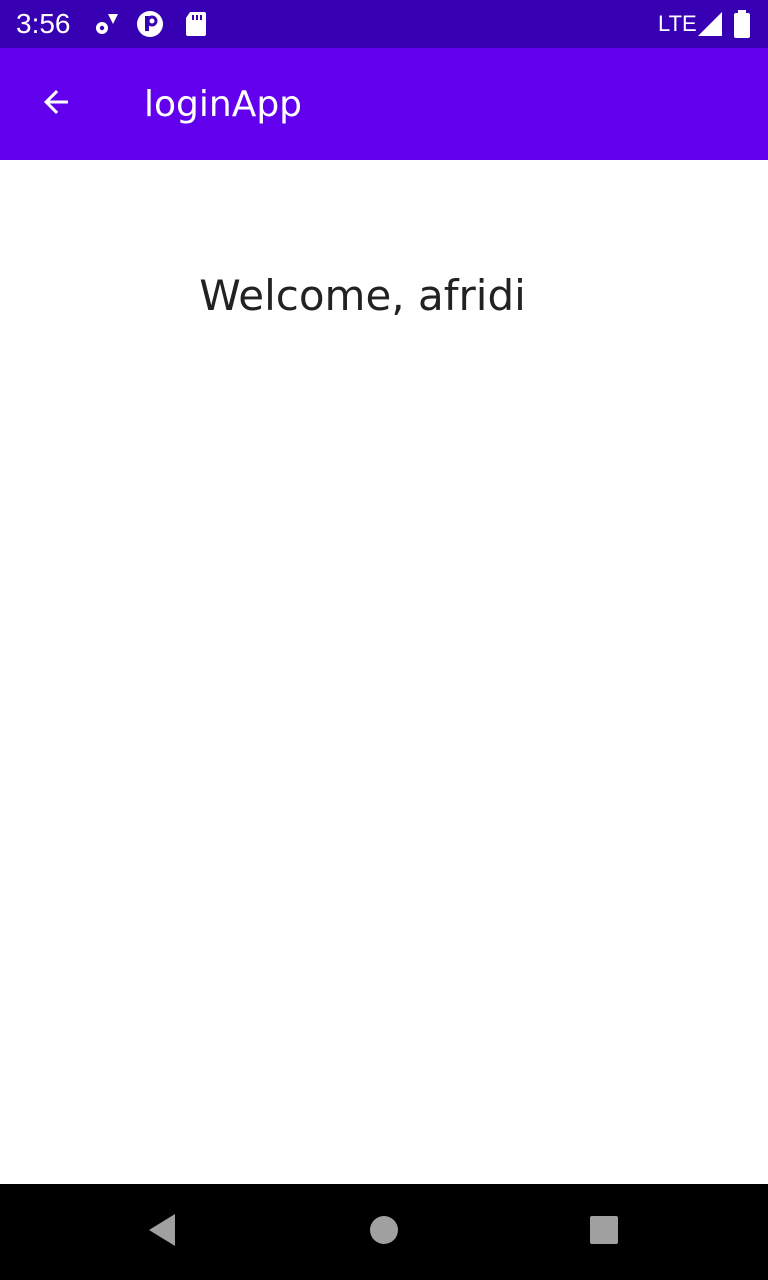  Describe the element at coordinates (742, 24) in the screenshot. I see `battery-icon` at that location.